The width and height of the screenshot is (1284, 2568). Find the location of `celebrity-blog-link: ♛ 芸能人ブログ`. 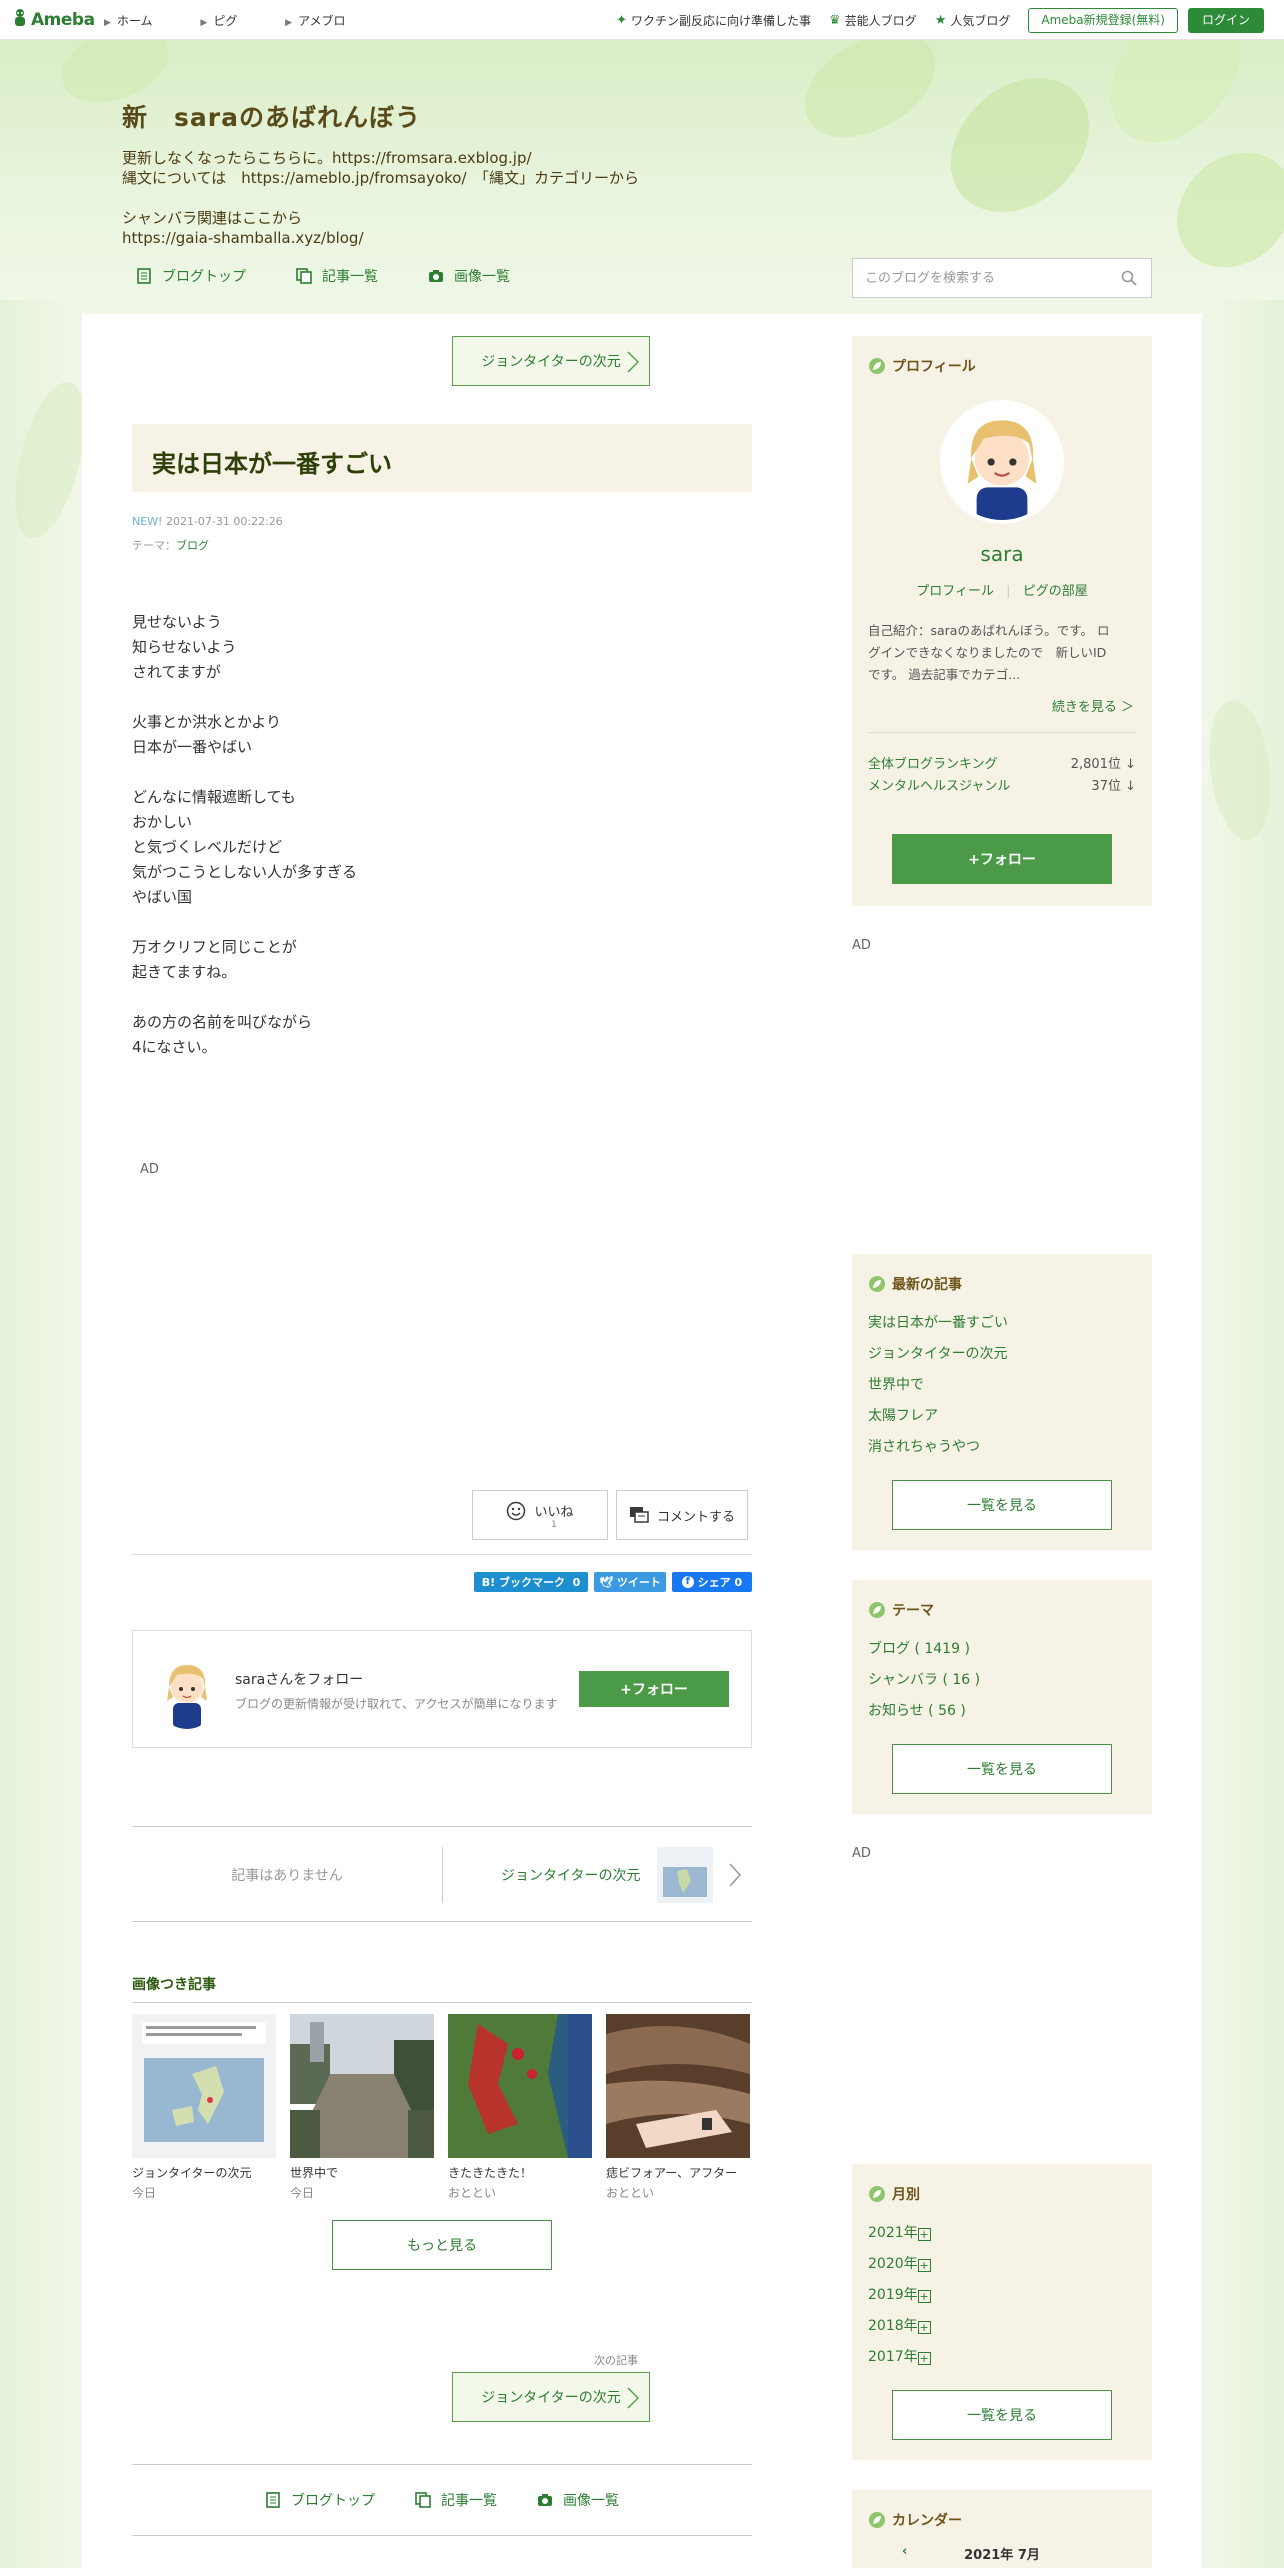

celebrity-blog-link: ♛ 芸能人ブログ is located at coordinates (873, 20).